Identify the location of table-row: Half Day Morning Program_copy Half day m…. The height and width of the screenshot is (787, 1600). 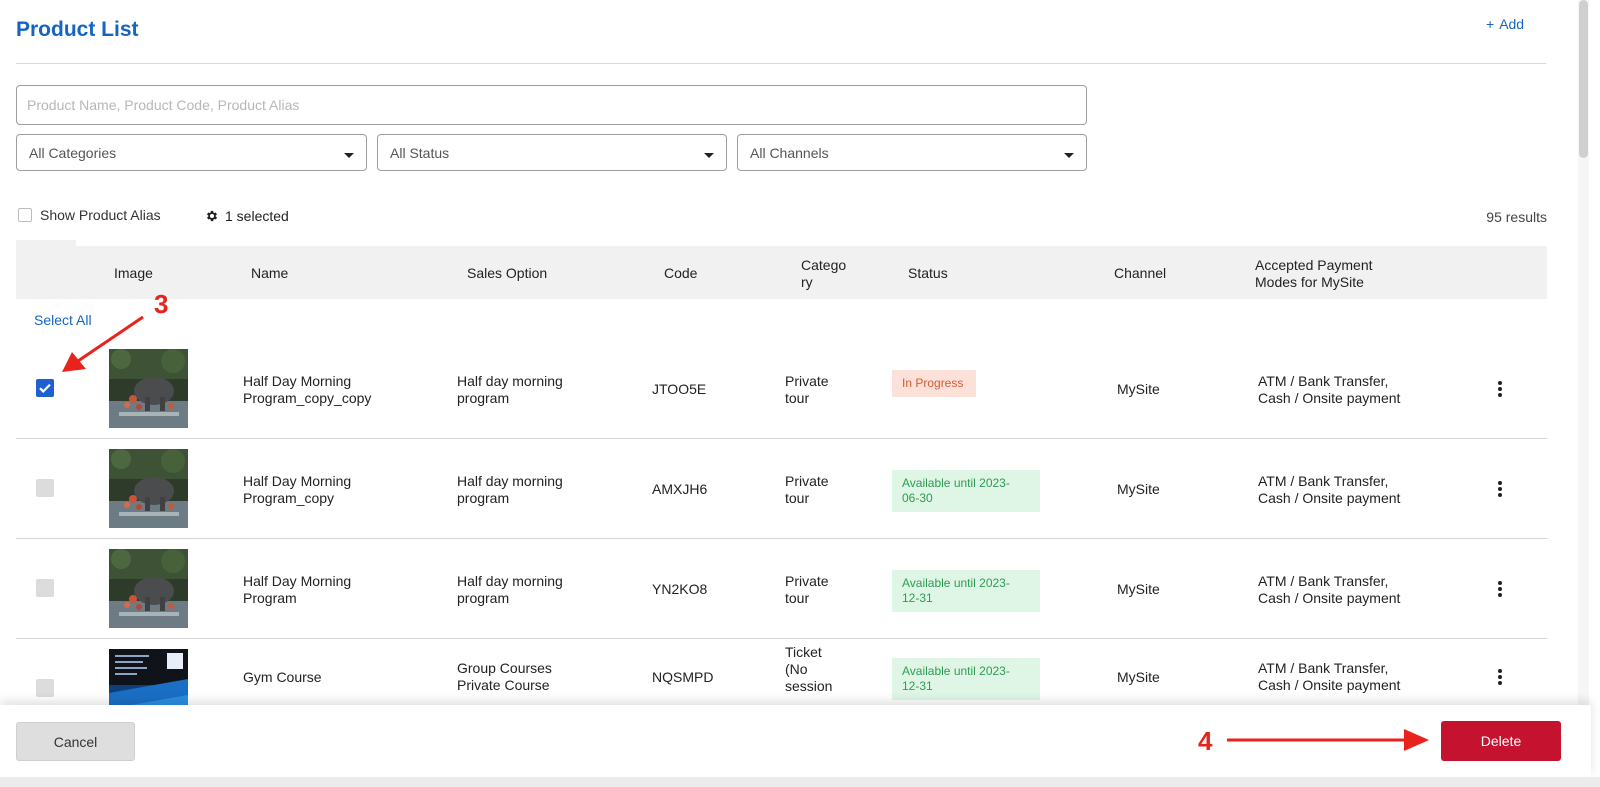
(781, 489).